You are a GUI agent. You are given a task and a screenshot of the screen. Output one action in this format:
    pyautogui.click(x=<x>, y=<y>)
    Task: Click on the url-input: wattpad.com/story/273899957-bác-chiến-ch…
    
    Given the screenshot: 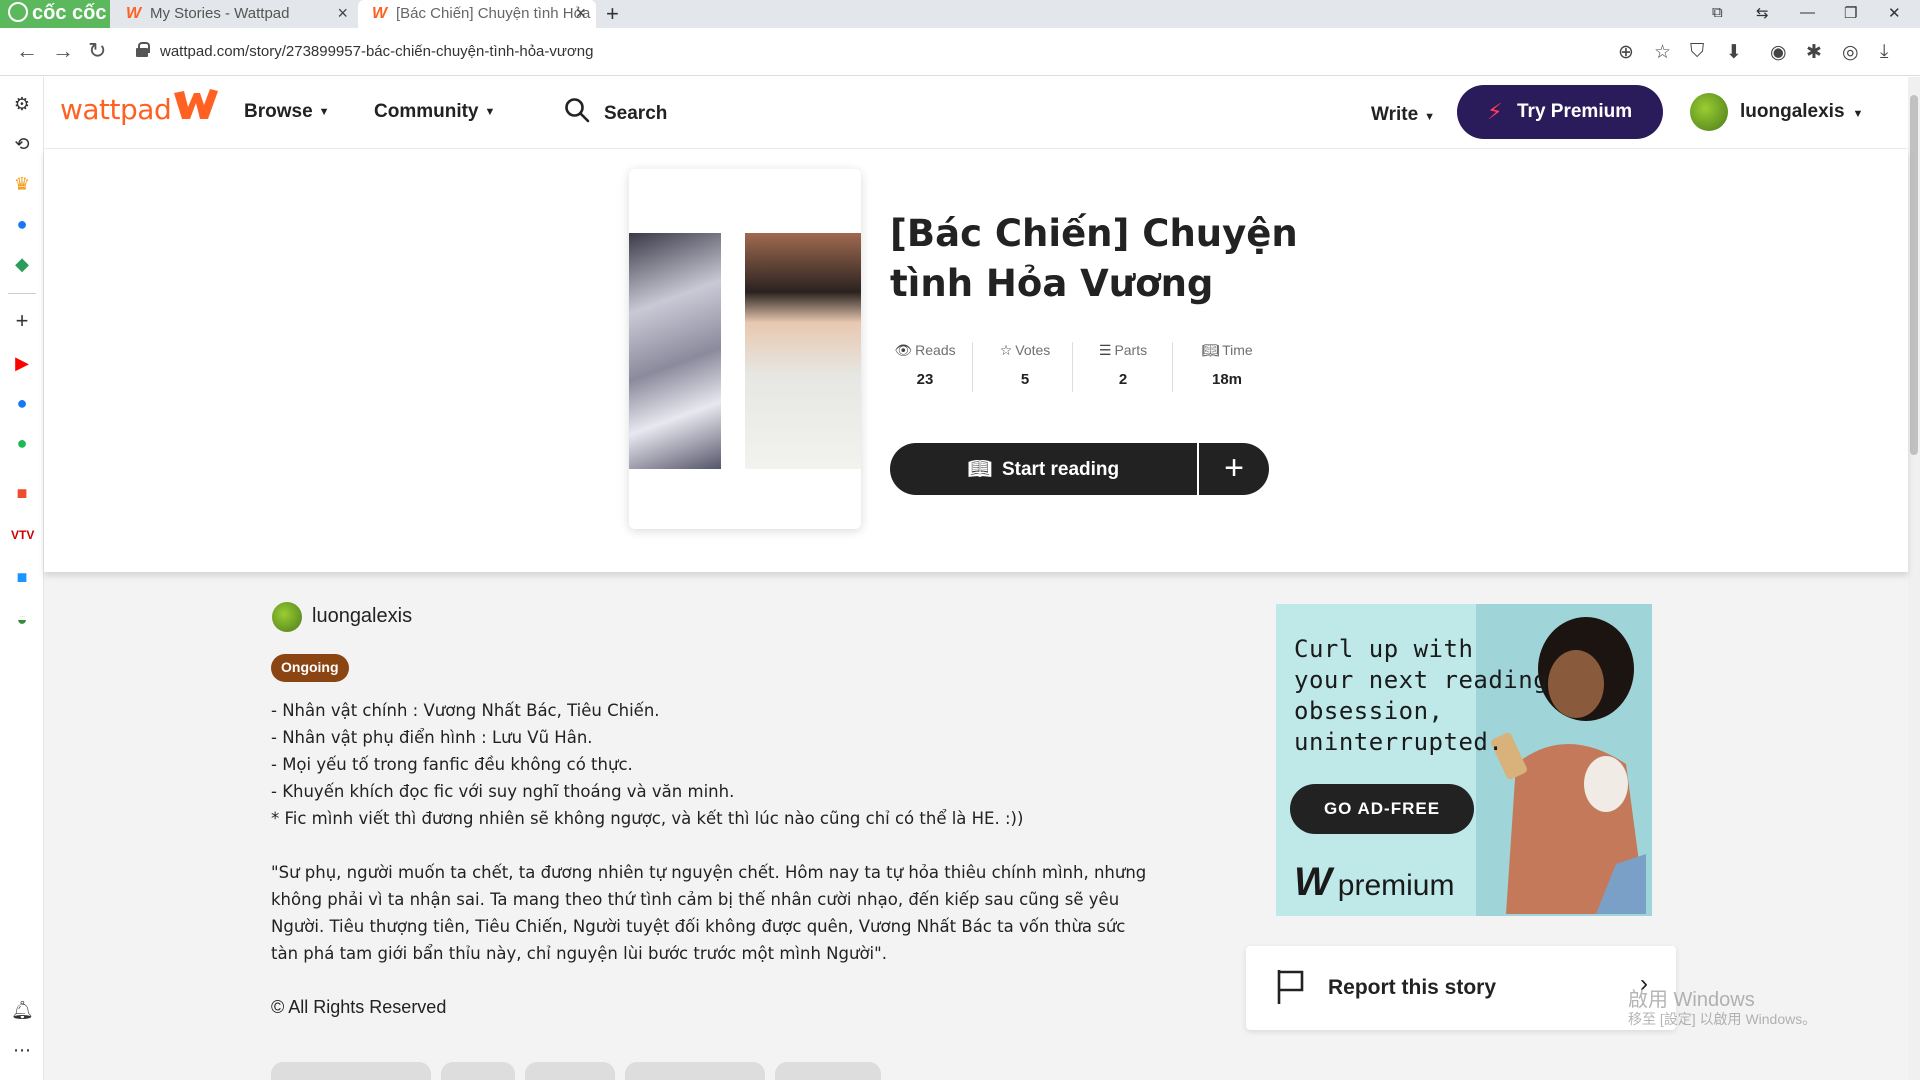 What is the action you would take?
    pyautogui.click(x=865, y=52)
    